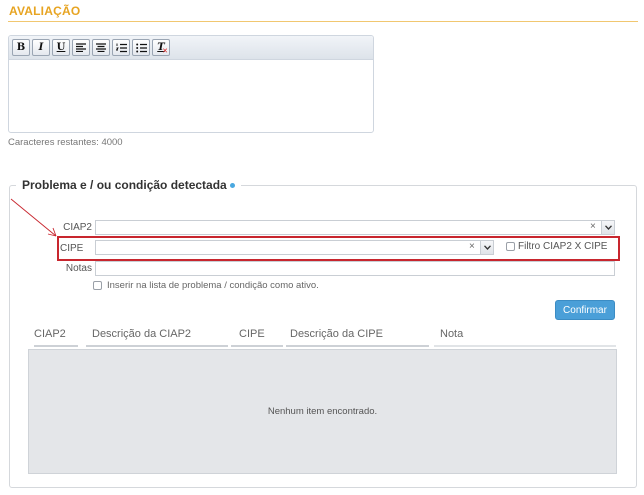 The image size is (644, 495). What do you see at coordinates (323, 21) in the screenshot?
I see `section-divider` at bounding box center [323, 21].